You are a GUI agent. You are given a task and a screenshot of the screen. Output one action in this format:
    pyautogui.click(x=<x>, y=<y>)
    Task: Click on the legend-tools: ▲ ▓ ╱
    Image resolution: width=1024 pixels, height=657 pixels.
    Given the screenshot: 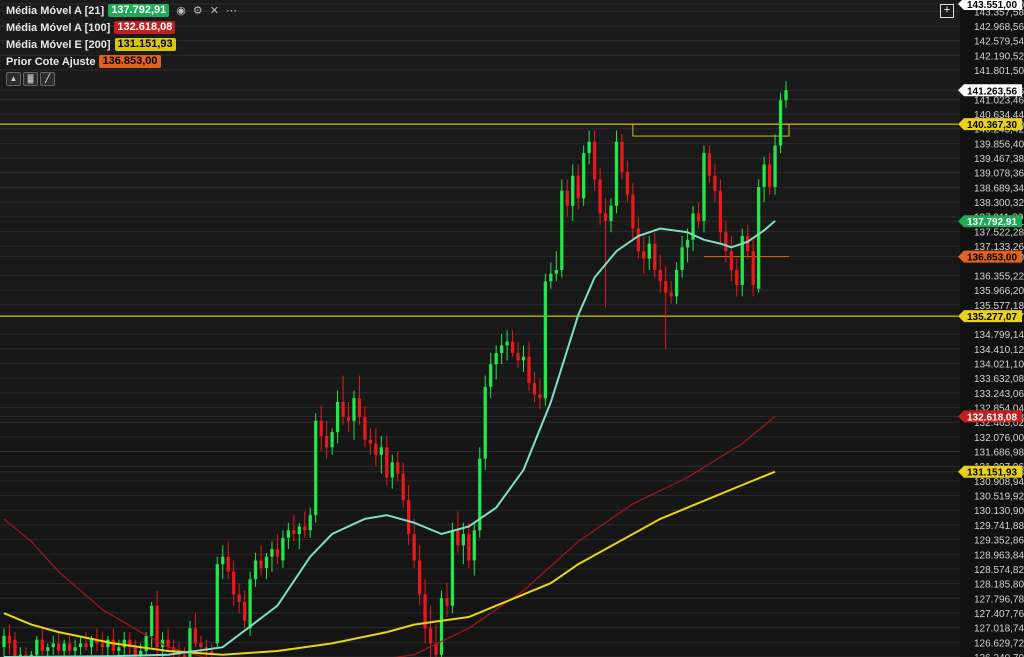 What is the action you would take?
    pyautogui.click(x=121, y=79)
    